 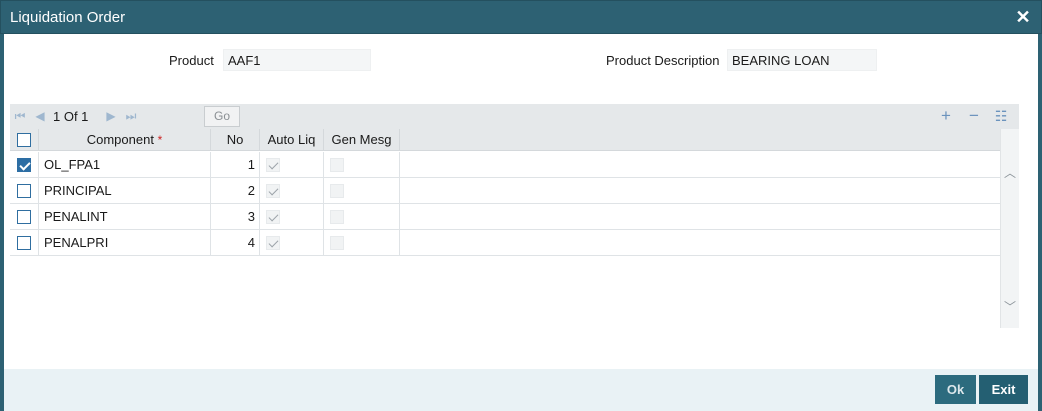 I want to click on next-page-icon: ▶, so click(x=111, y=116).